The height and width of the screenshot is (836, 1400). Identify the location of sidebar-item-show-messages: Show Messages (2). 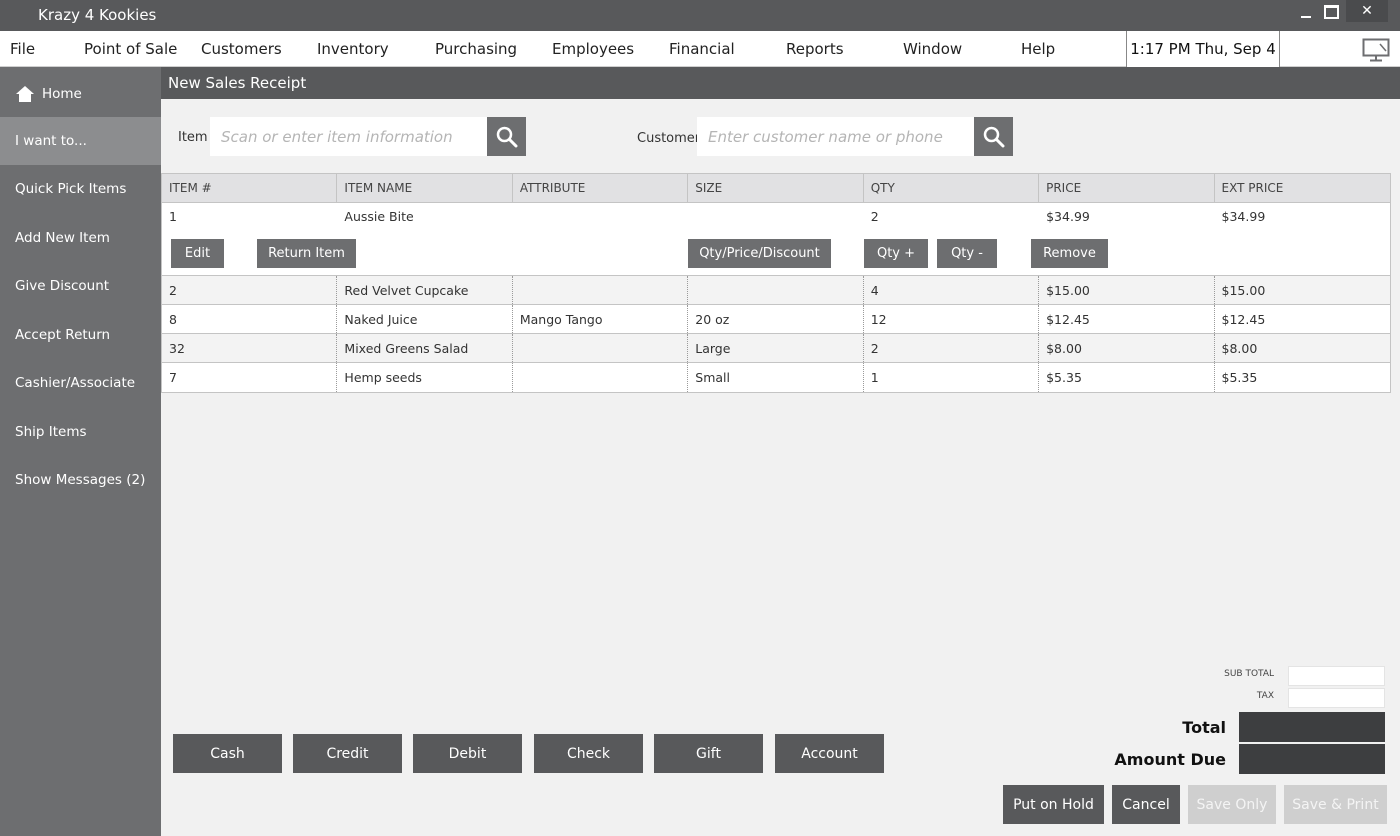
(80, 480).